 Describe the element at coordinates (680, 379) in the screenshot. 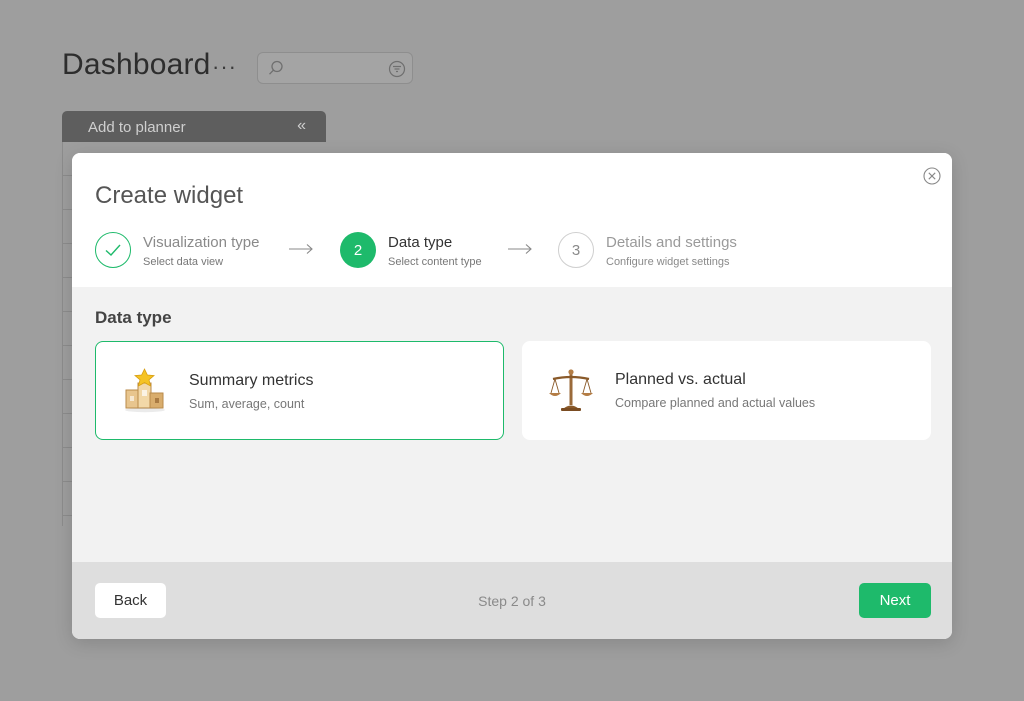

I see `option-title: Planned vs. actual` at that location.